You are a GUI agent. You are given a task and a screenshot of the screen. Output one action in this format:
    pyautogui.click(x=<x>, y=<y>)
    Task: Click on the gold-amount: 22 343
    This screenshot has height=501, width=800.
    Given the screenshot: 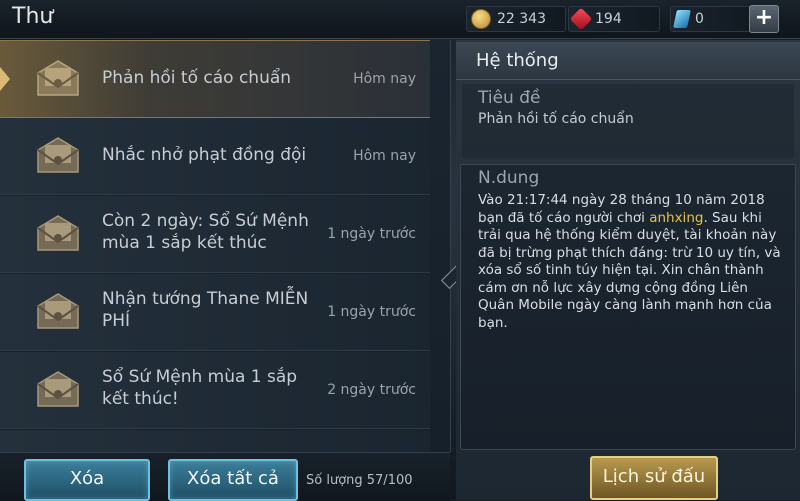 What is the action you would take?
    pyautogui.click(x=521, y=19)
    